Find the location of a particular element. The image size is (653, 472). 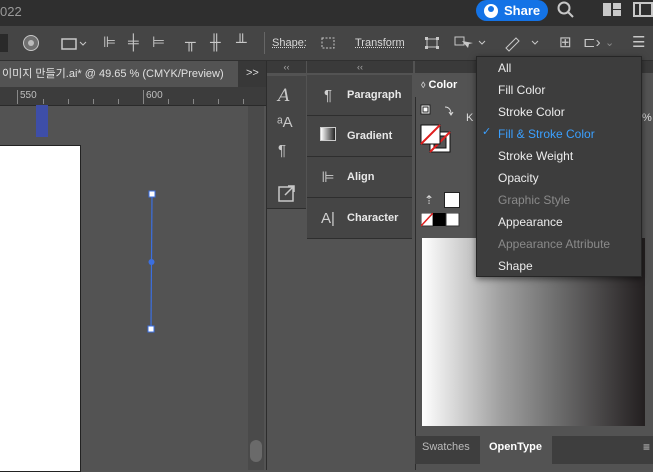

chevron-down-icon: ⌄ is located at coordinates (609, 43).